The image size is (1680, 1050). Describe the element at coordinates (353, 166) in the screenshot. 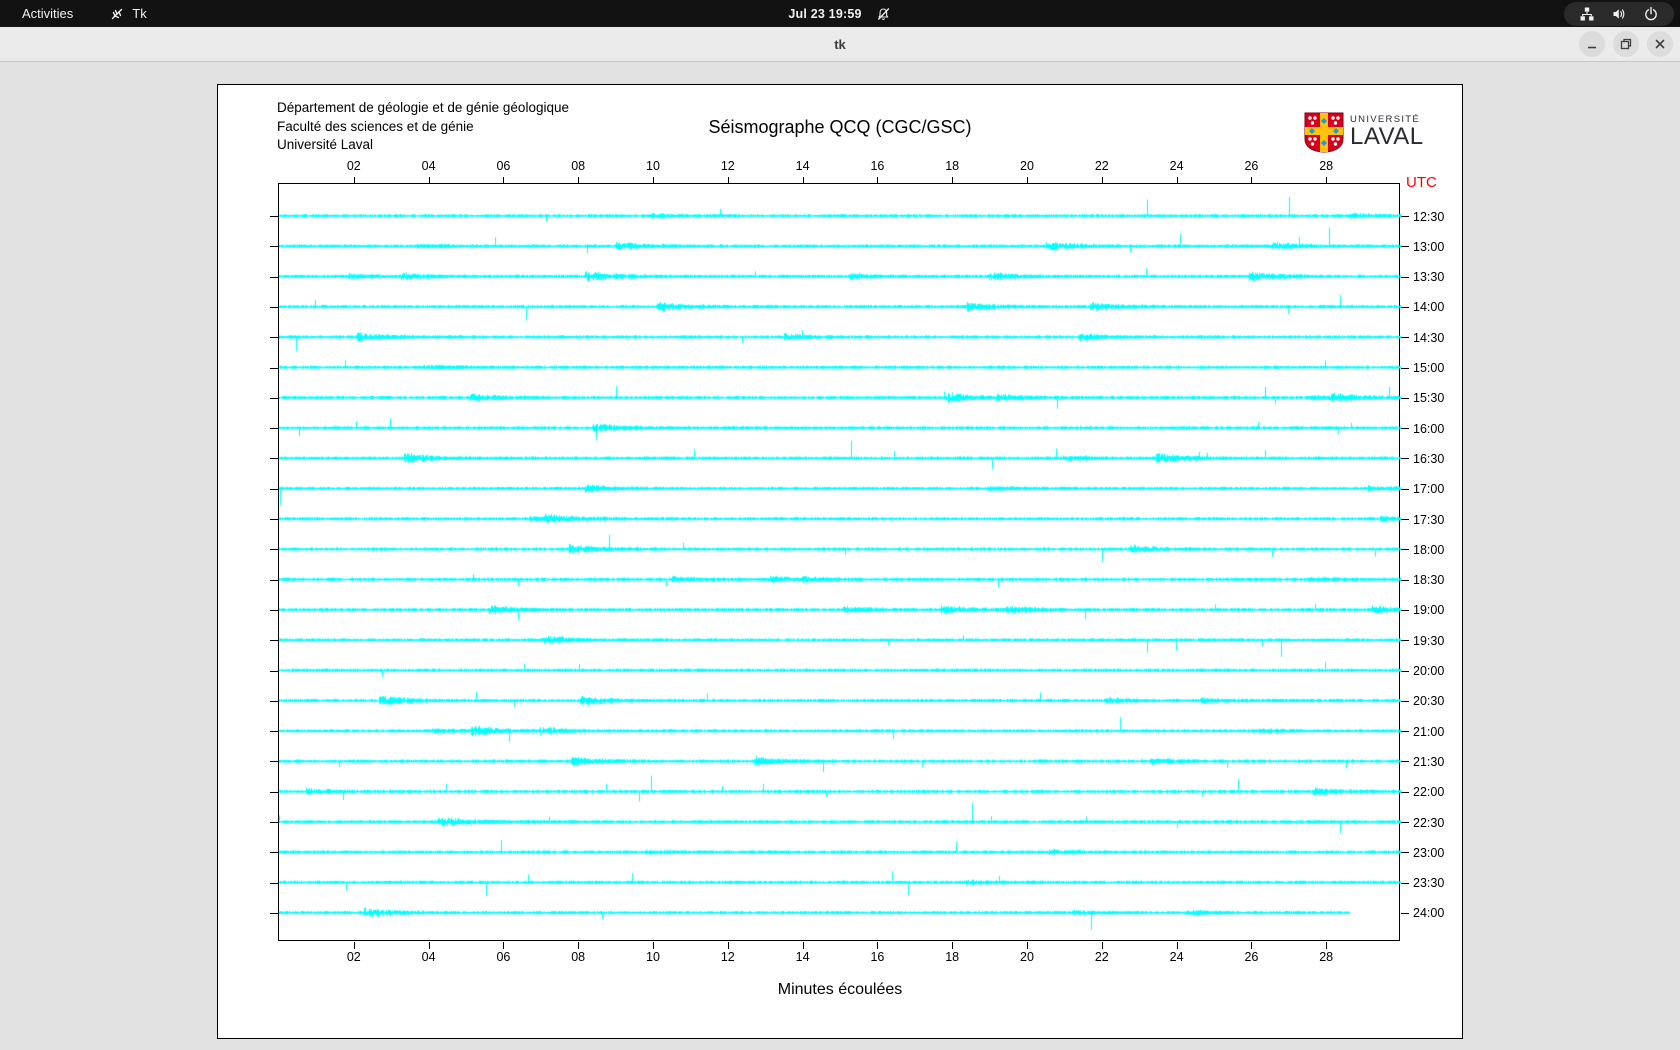

I see `x-tick-label-top: 02` at that location.